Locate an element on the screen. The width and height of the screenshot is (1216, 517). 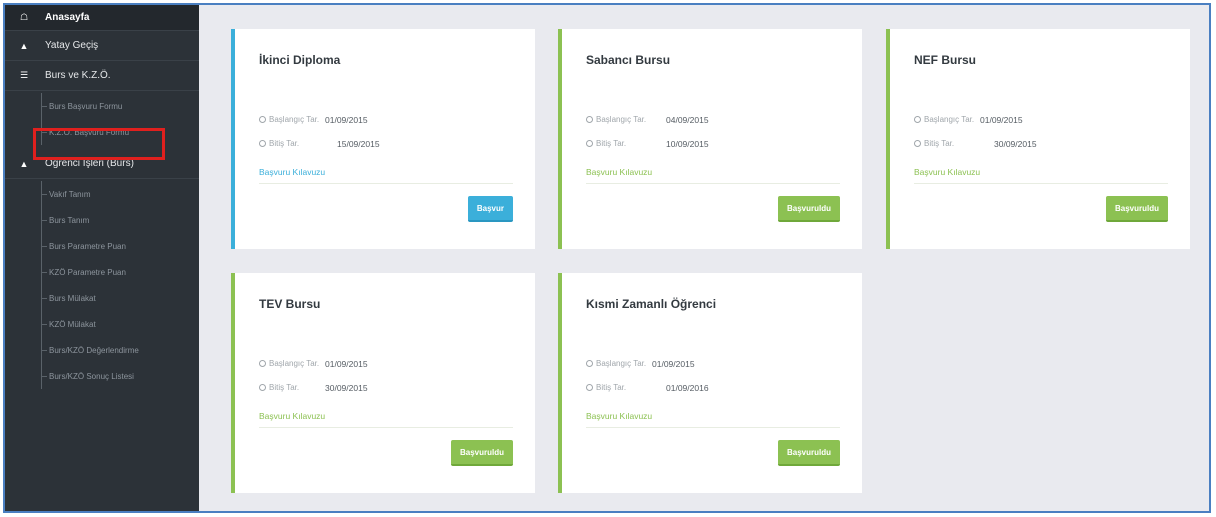
end-date-row: Bitiş Tar. 15/09/2015 is located at coordinates (319, 144).